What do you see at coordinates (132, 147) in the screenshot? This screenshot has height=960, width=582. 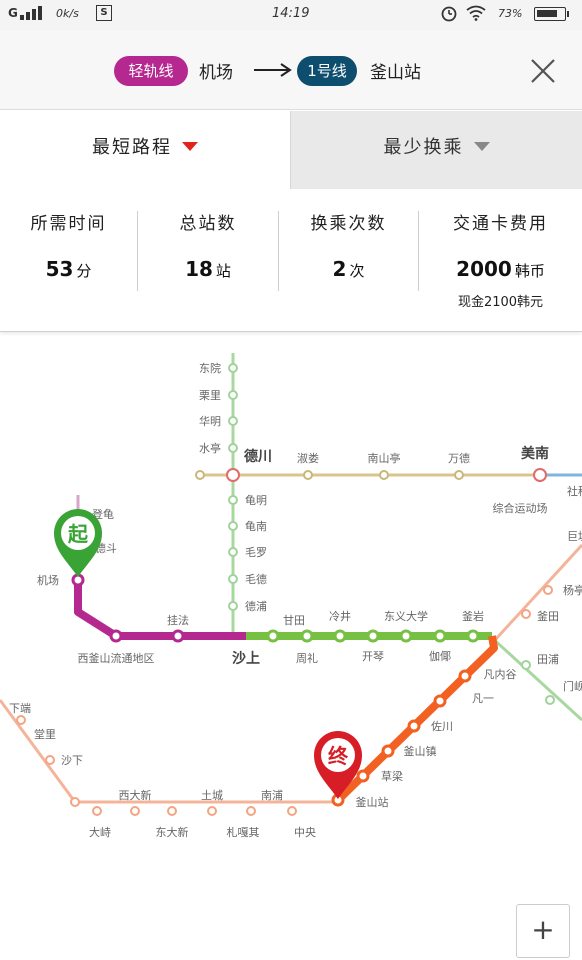 I see `tab-label: 最短路程` at bounding box center [132, 147].